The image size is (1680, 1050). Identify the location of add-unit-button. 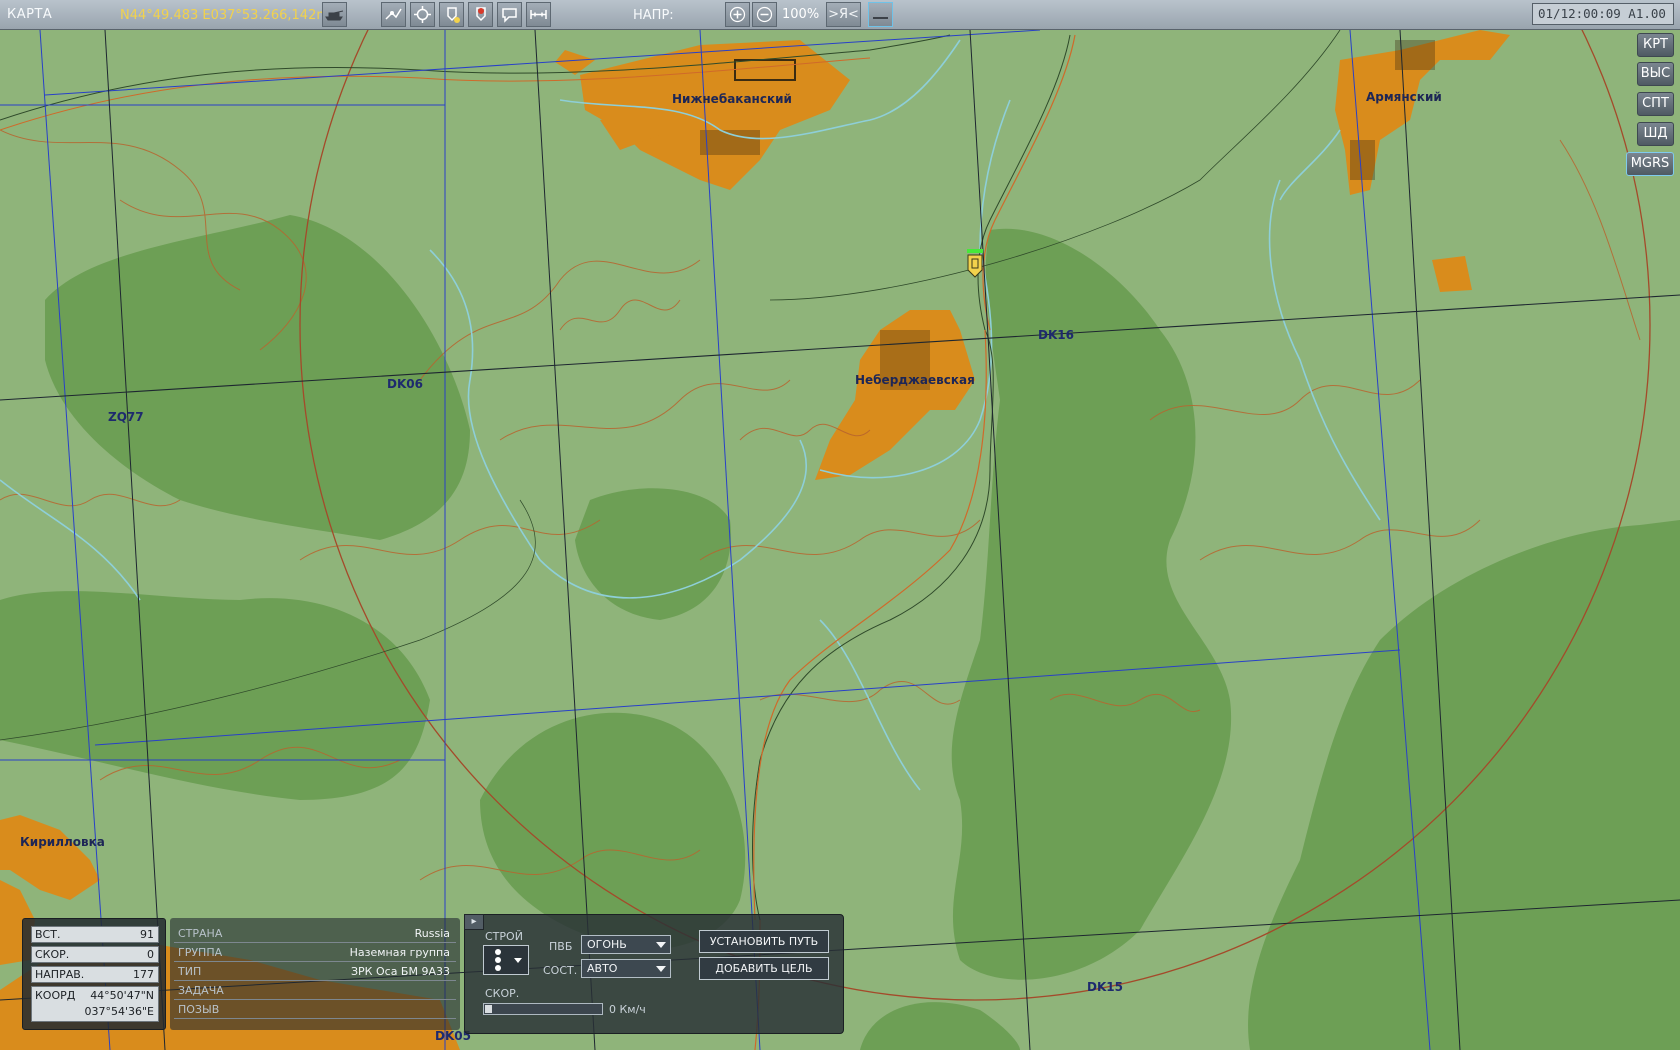
(451, 14).